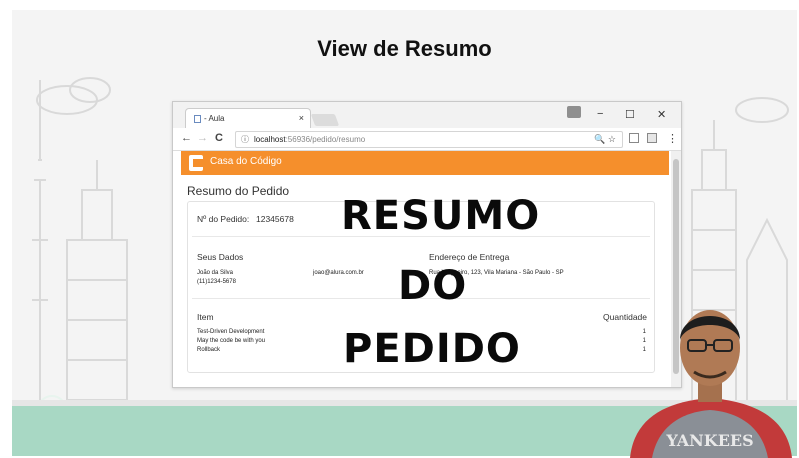 This screenshot has width=799, height=458. I want to click on customer-name: João da Silva, so click(215, 273).